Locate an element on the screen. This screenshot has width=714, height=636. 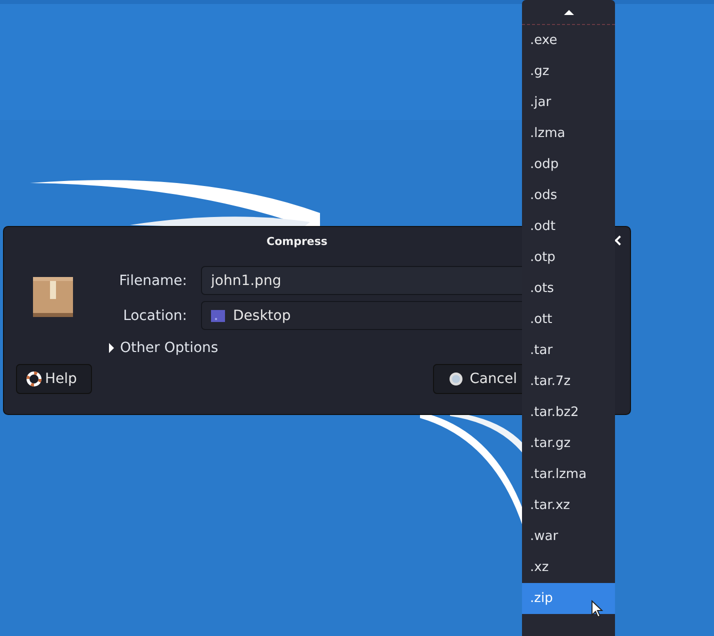
window-title: Compress is located at coordinates (297, 242).